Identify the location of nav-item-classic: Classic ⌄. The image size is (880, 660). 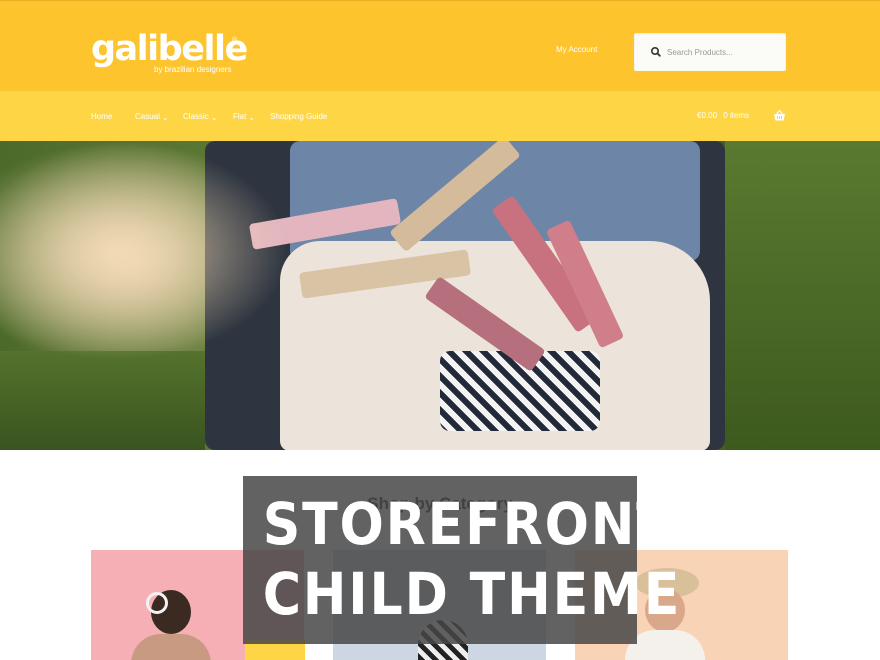
(200, 117).